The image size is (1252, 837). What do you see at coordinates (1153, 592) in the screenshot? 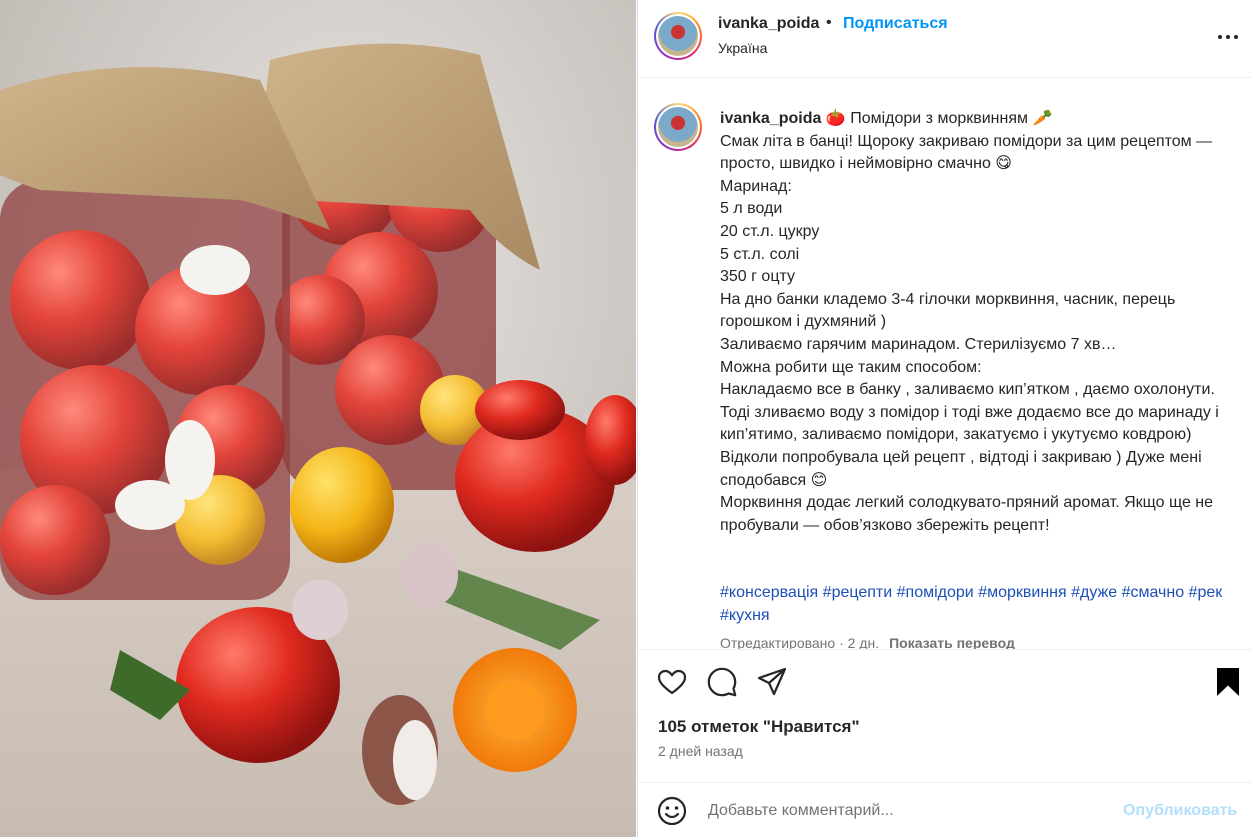
I see `hashtag-link: #смачно` at bounding box center [1153, 592].